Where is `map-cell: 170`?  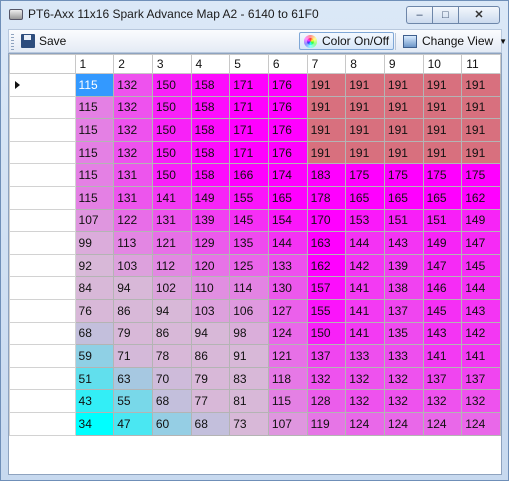
map-cell: 170 is located at coordinates (326, 220).